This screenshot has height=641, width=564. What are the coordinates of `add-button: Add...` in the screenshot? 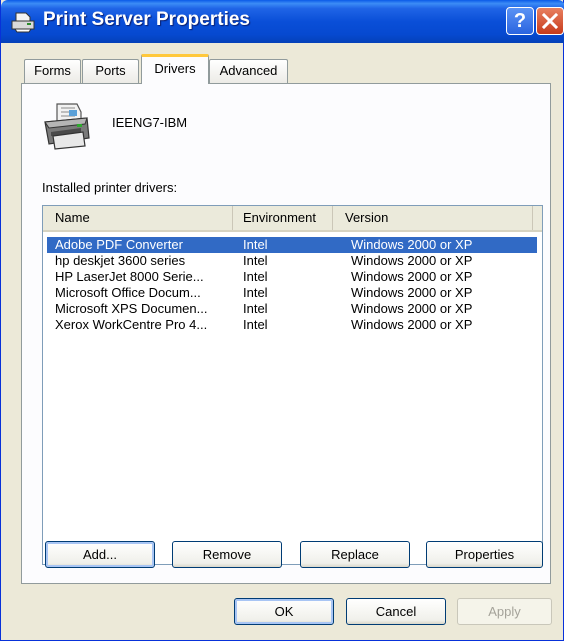 It's located at (100, 554).